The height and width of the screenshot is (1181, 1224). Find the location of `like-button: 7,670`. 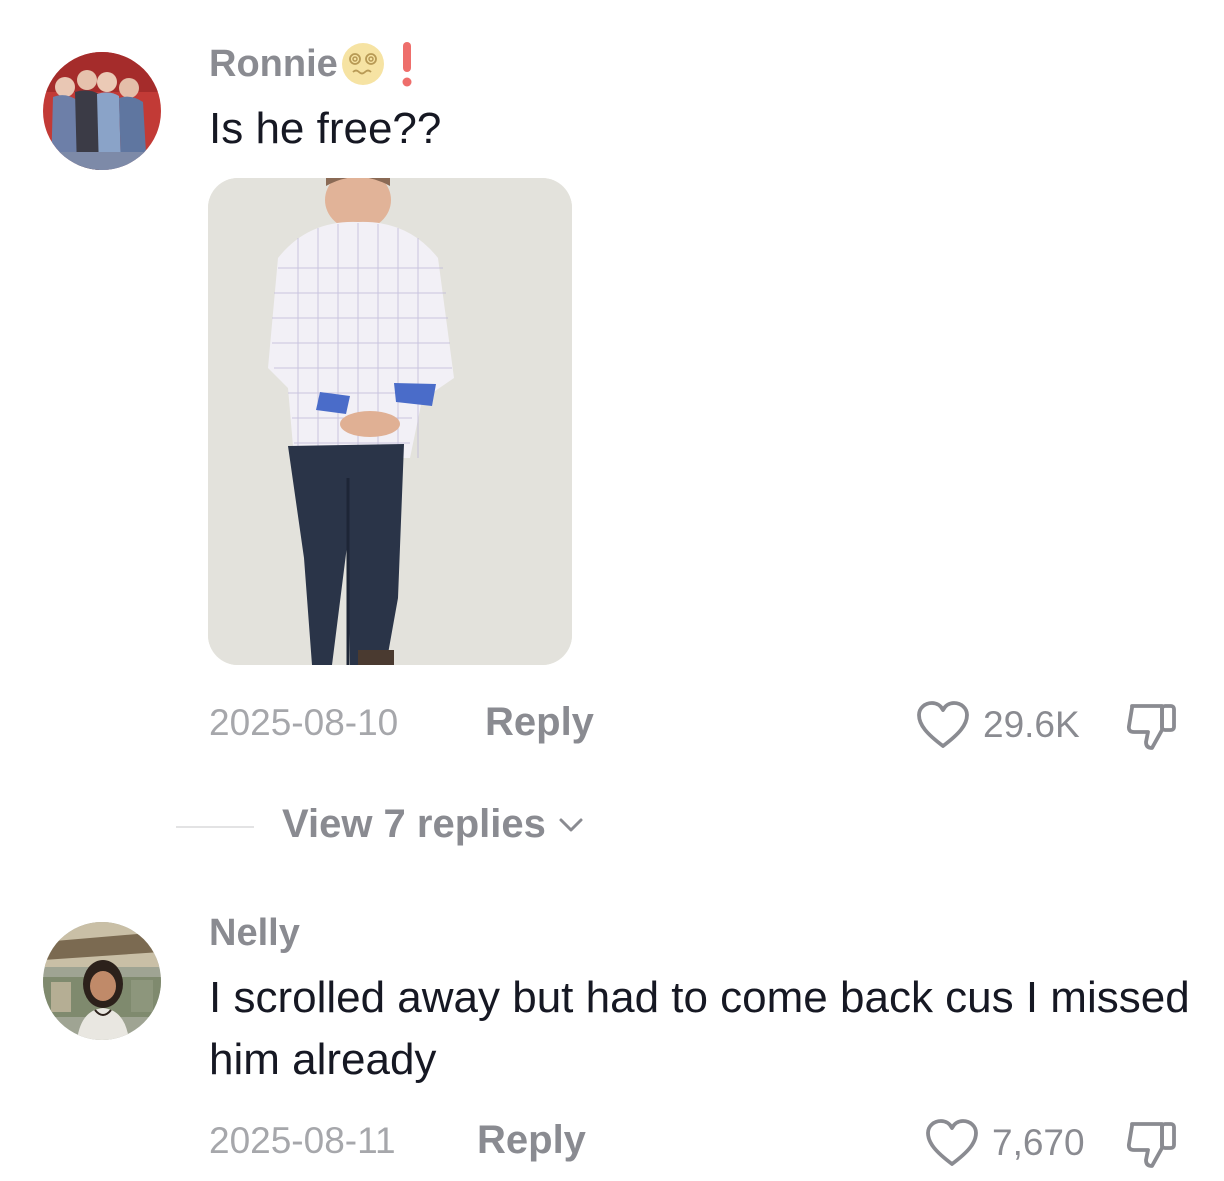

like-button: 7,670 is located at coordinates (1004, 1143).